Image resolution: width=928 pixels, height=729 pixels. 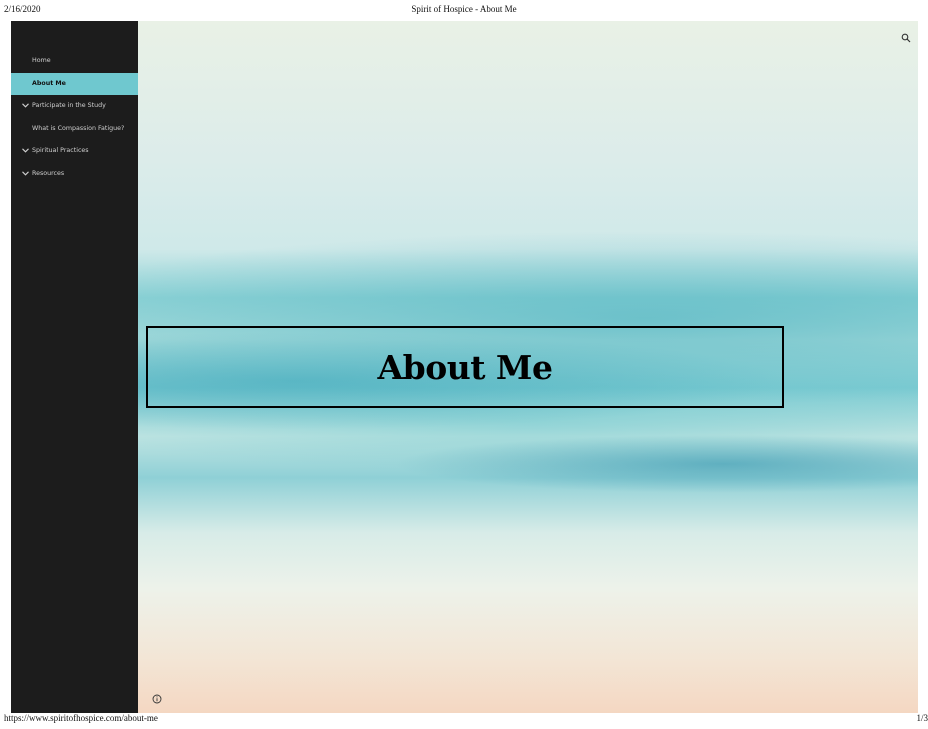 I want to click on sidebar-item-participate: Participate in the Study, so click(x=74, y=106).